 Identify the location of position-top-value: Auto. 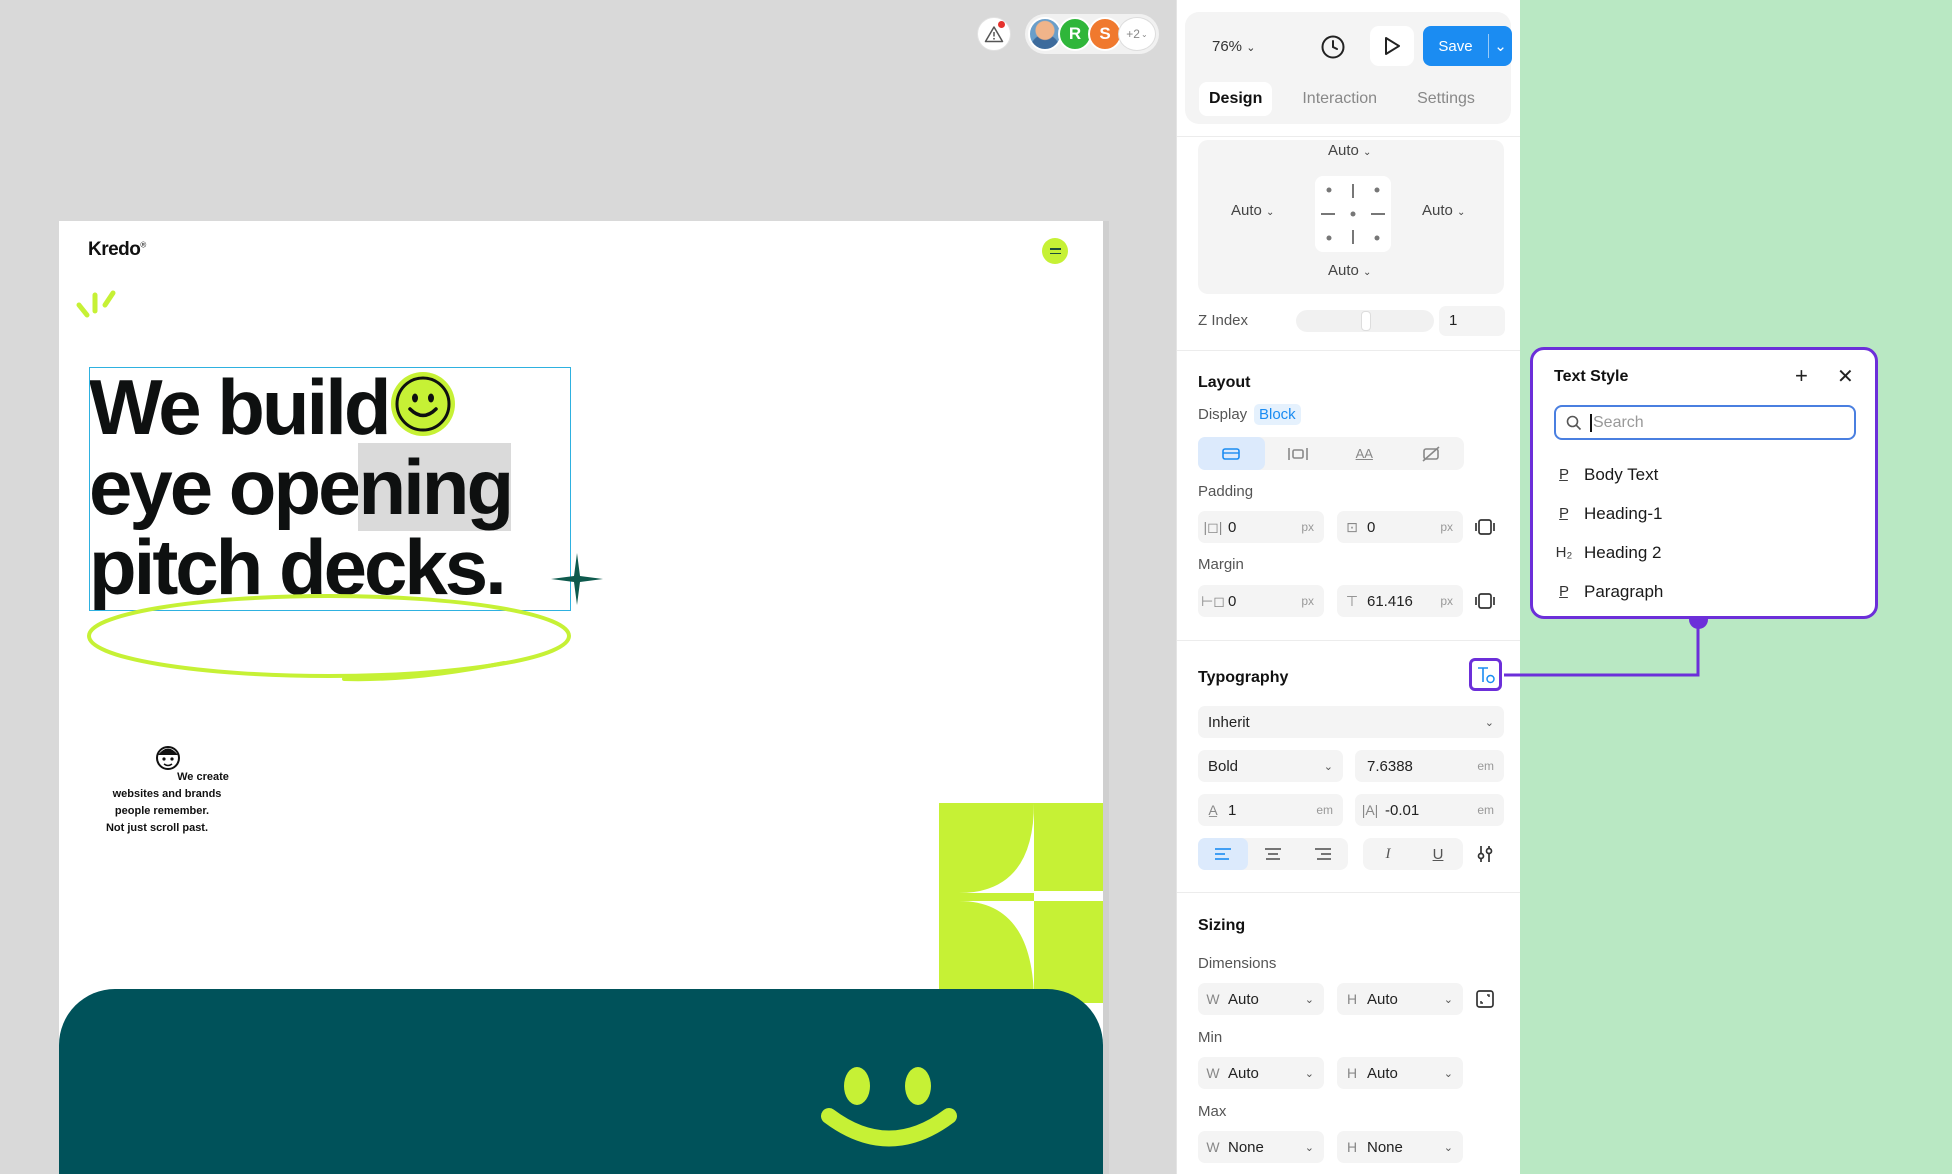
(1343, 150).